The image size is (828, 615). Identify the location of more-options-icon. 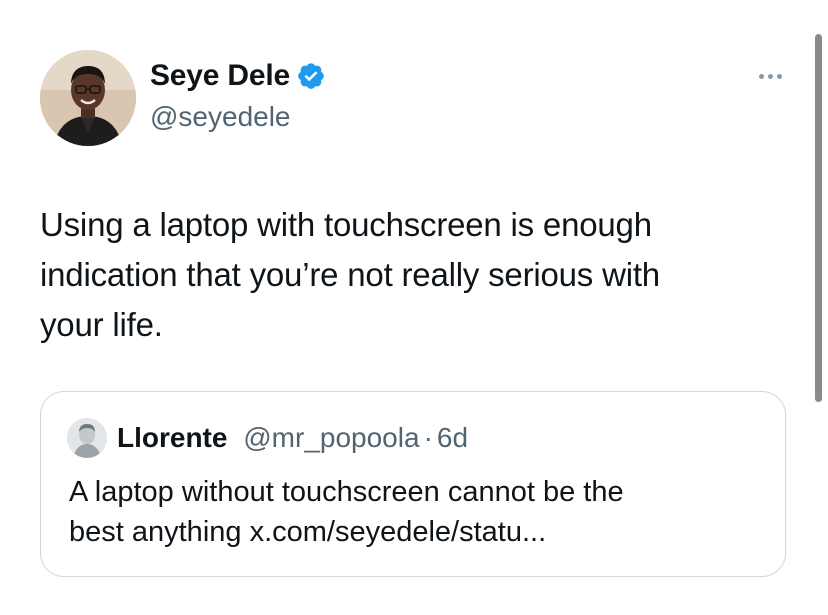
(770, 76).